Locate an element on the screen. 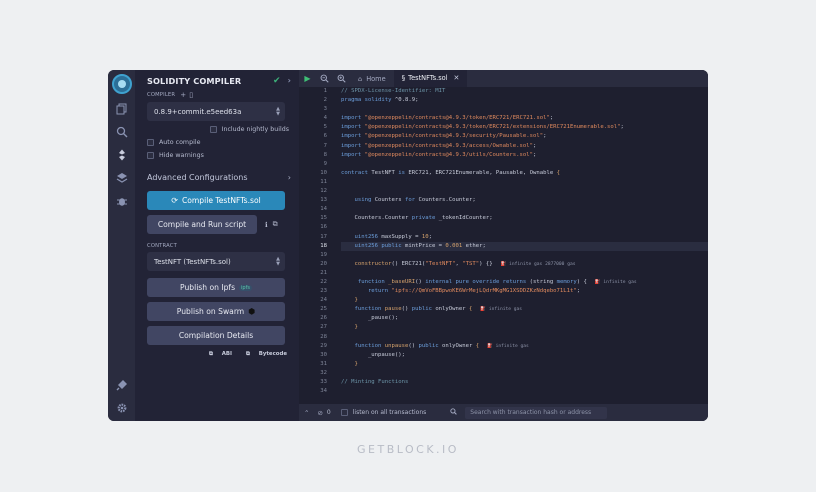 The height and width of the screenshot is (492, 816). close-tab-icon: ✕ is located at coordinates (457, 78).